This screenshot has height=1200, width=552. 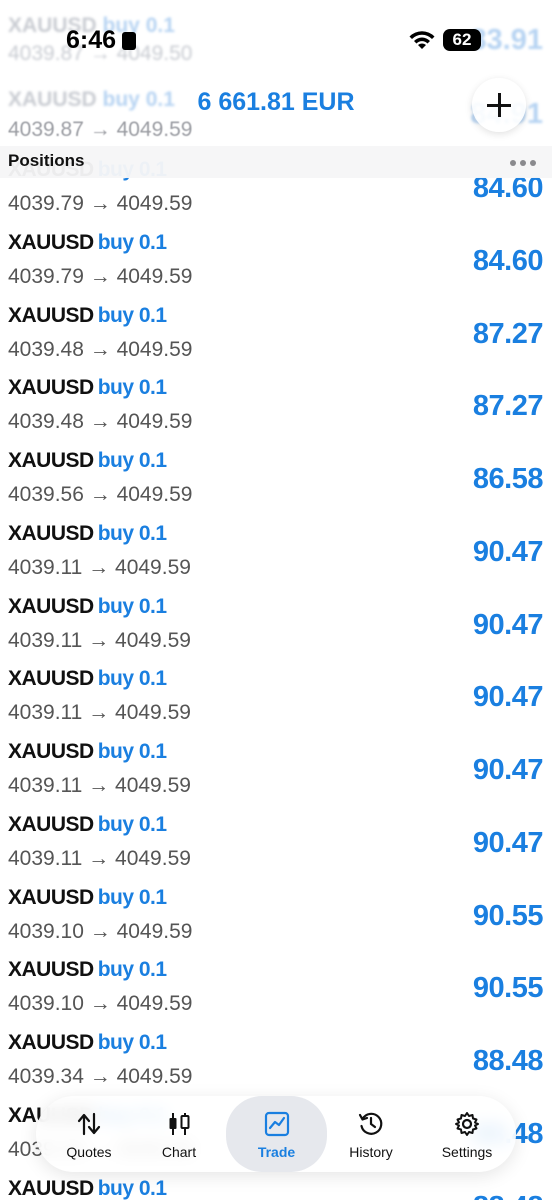 What do you see at coordinates (467, 1124) in the screenshot?
I see `settings-icon` at bounding box center [467, 1124].